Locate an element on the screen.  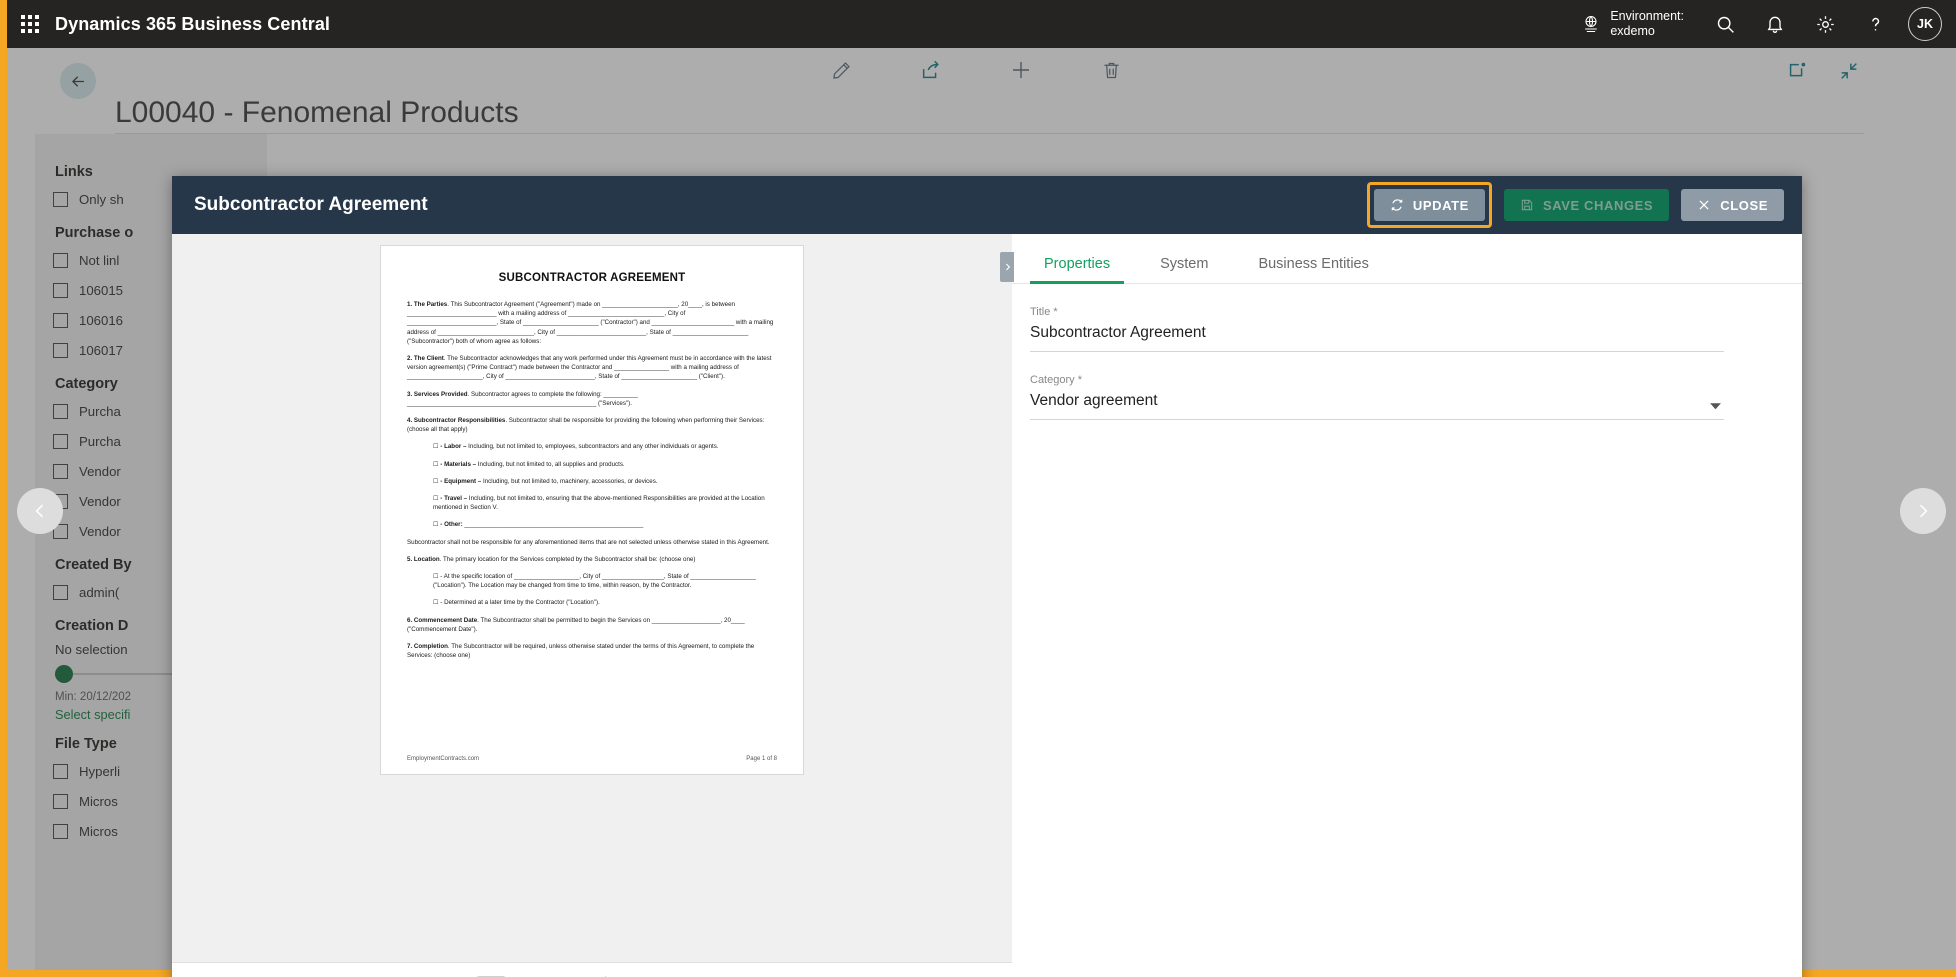
previous-page-button is located at coordinates (448, 974).